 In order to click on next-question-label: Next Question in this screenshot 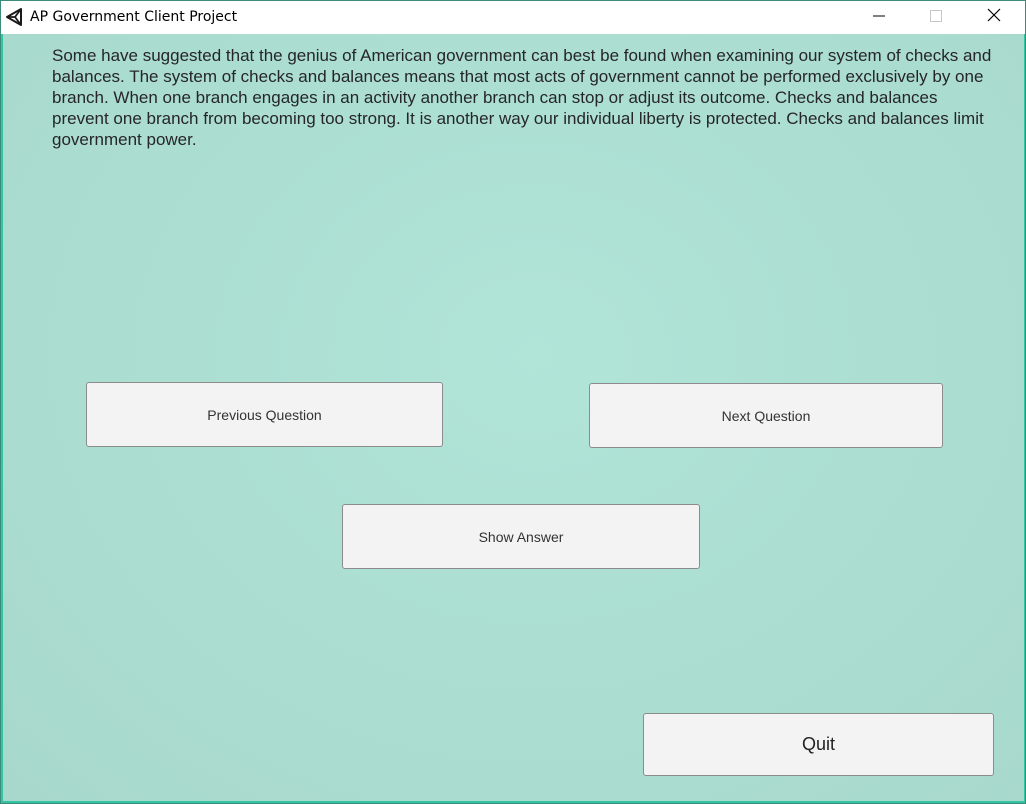, I will do `click(766, 415)`.